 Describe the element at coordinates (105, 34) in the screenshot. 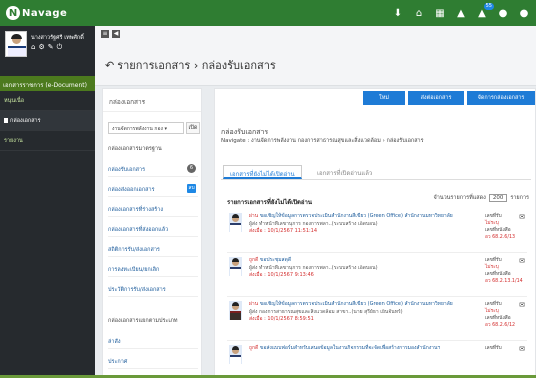

I see `menu-toggle-icon: ≡` at that location.